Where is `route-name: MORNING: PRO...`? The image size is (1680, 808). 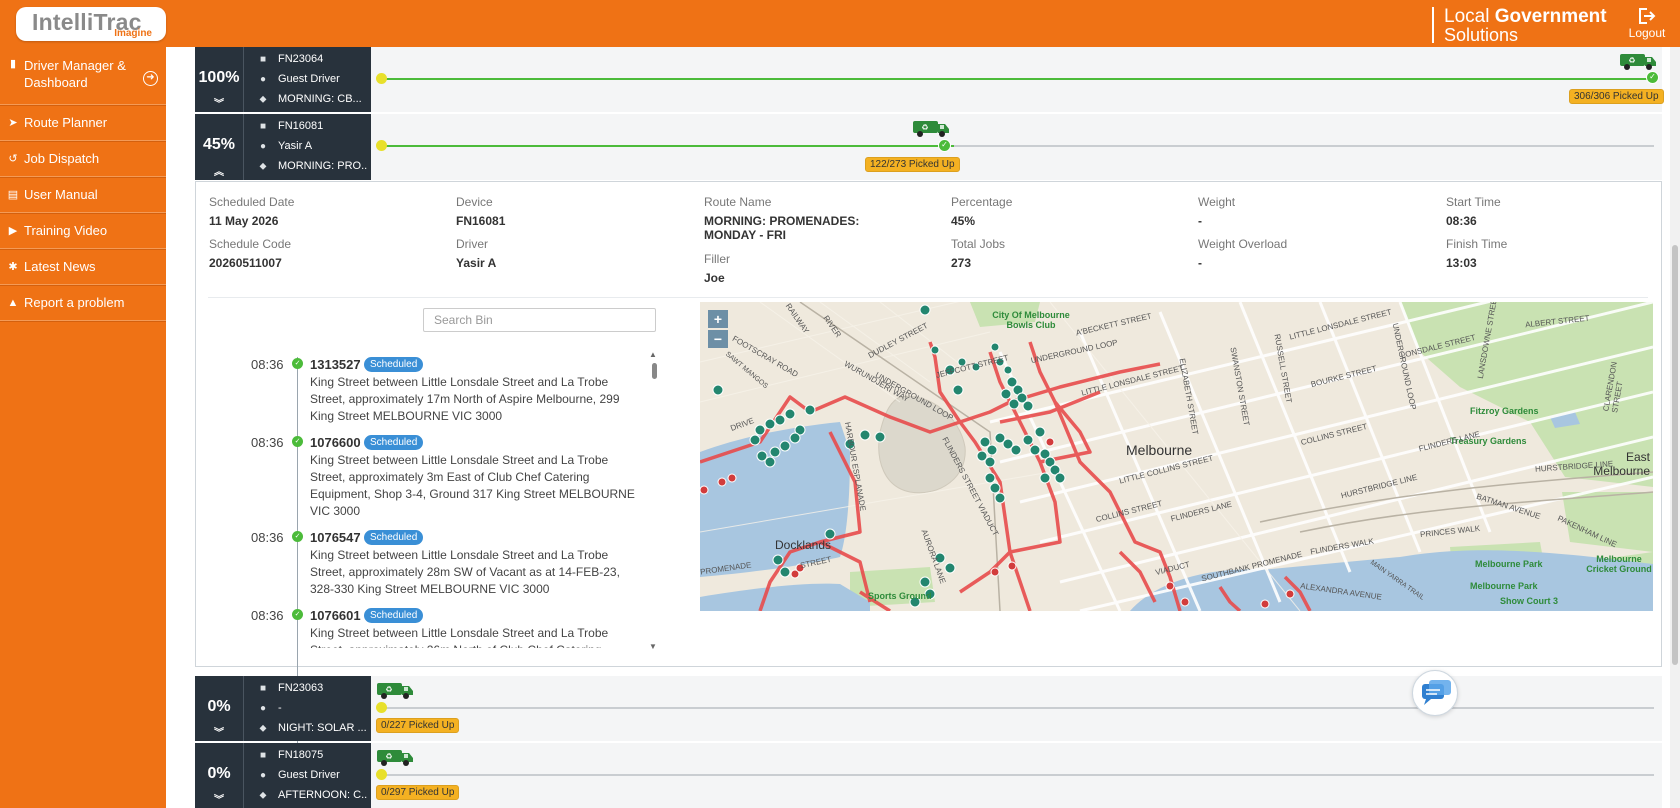
route-name: MORNING: PRO... is located at coordinates (323, 166).